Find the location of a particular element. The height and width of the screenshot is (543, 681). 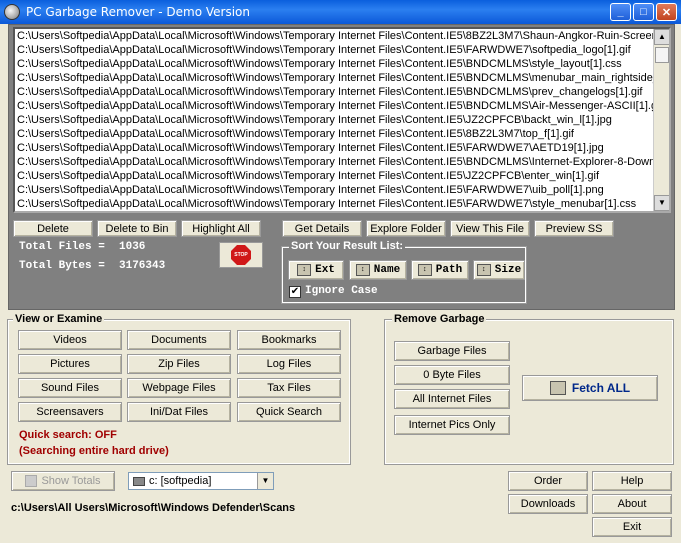

drive-select: c: [softpedia] ▼ is located at coordinates (201, 481).